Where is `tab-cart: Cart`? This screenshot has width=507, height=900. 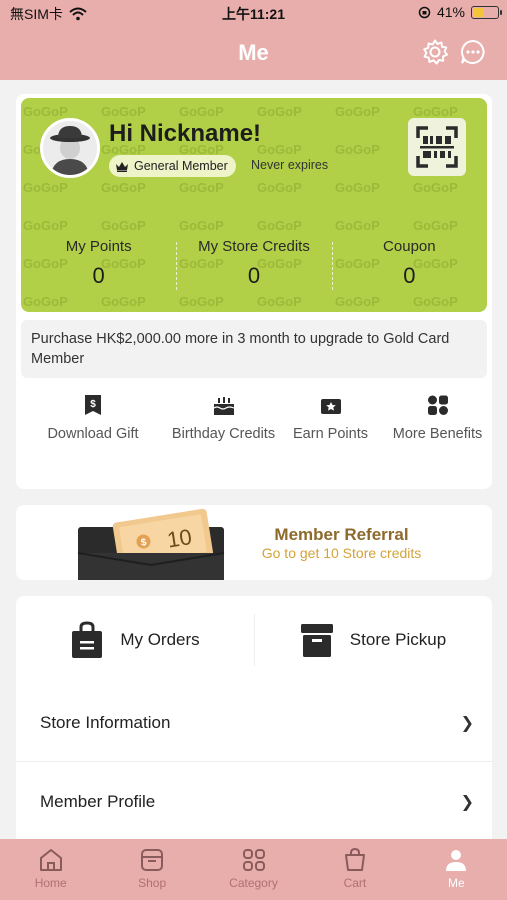
tab-cart: Cart is located at coordinates (354, 869).